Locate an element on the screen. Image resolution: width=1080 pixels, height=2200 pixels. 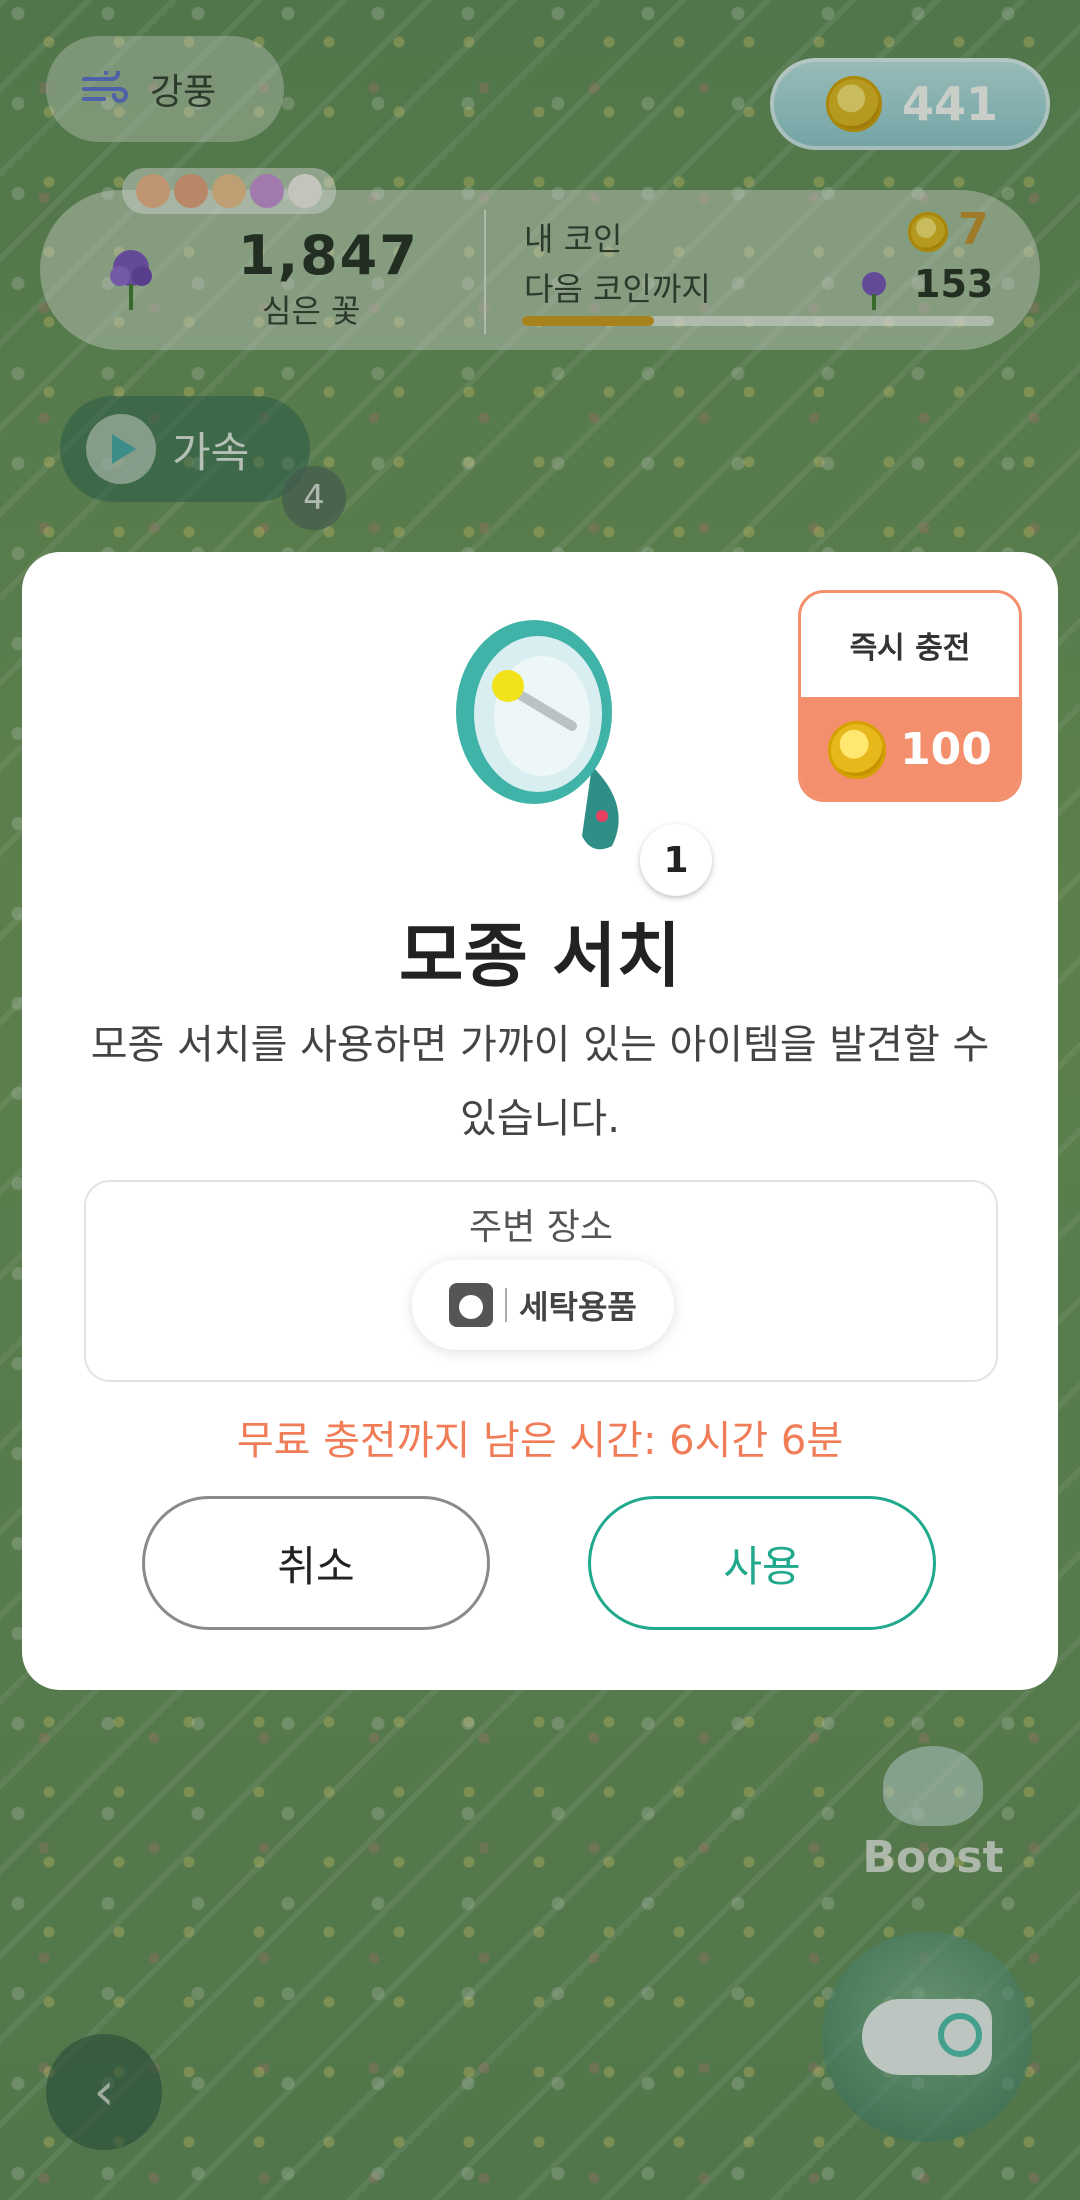
instant-charge-label: 즉시 충전 is located at coordinates (910, 648).